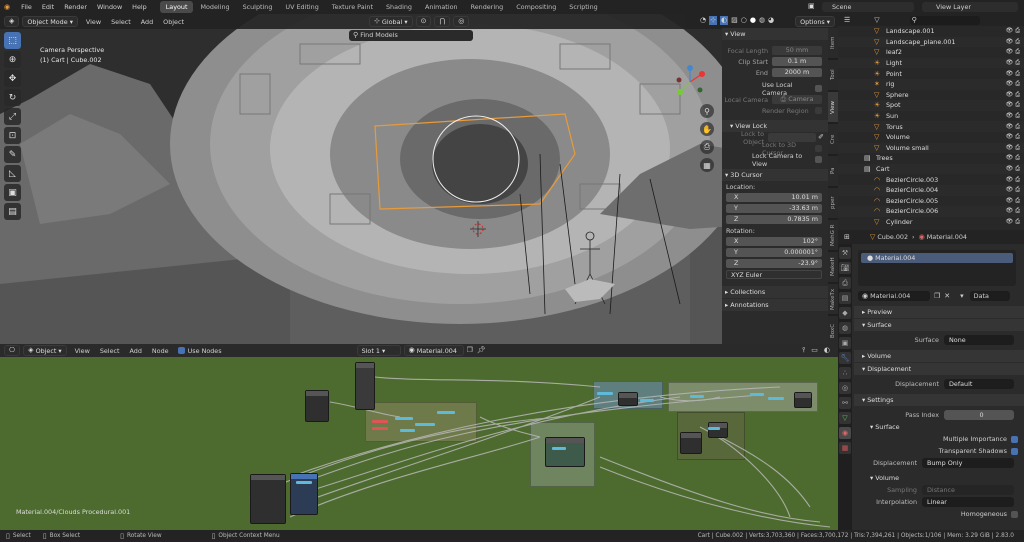 This screenshot has height=542, width=1024. Describe the element at coordinates (818, 110) in the screenshot. I see `render-region-checkbox` at that location.